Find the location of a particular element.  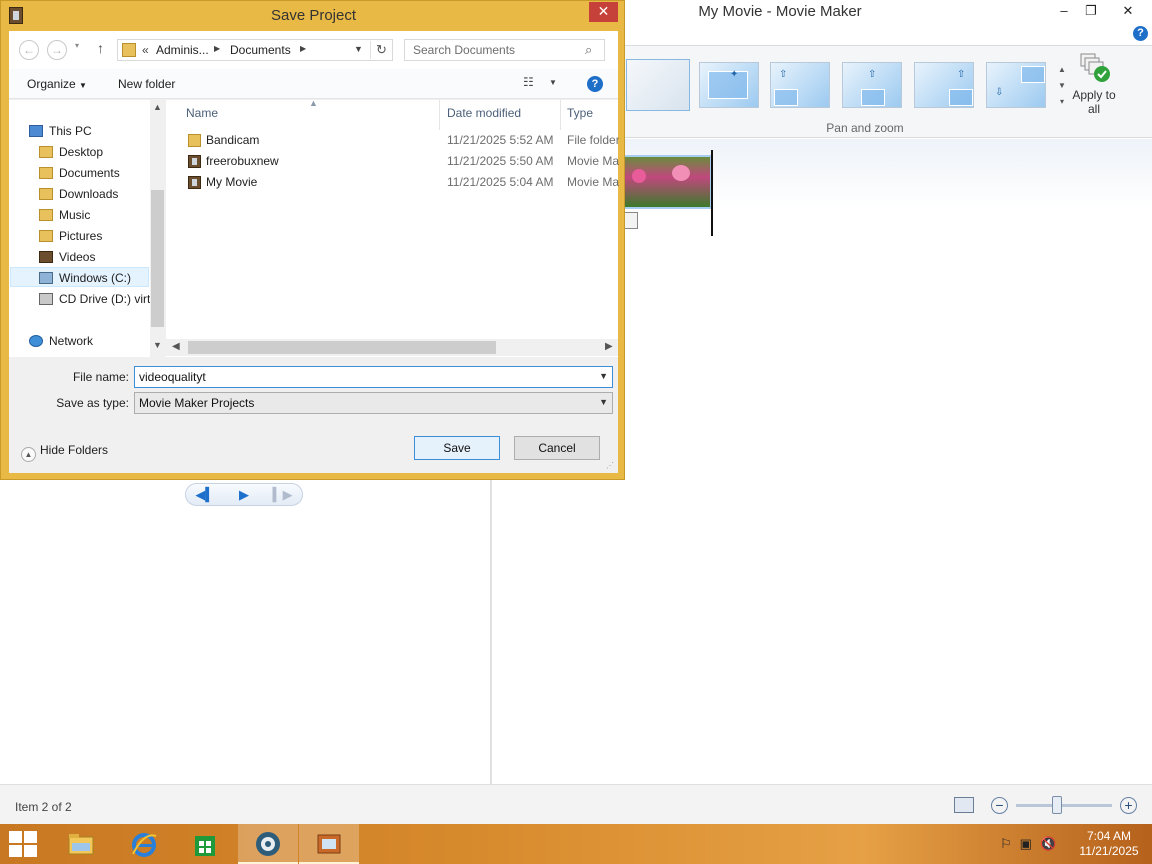

nav-item-this-pc: This PC is located at coordinates (89, 131).